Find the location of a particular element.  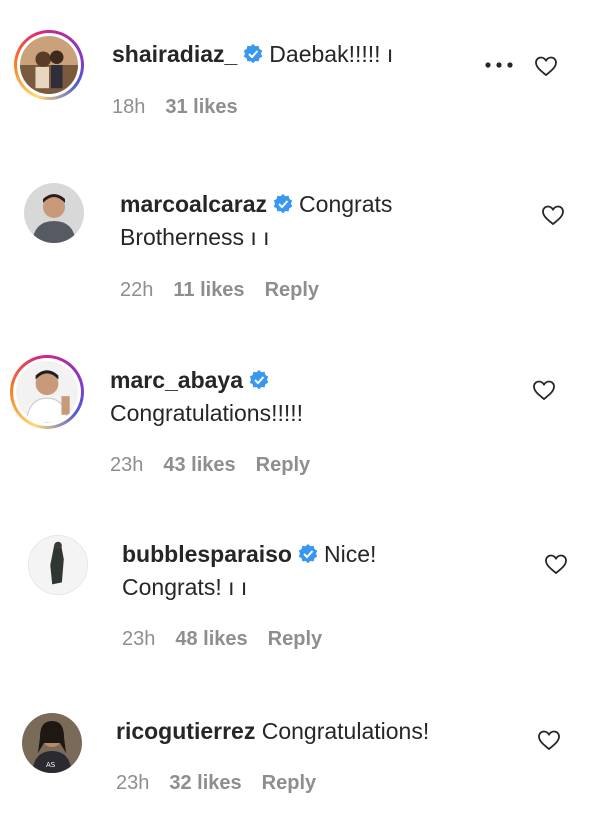

more-options-icon is located at coordinates (499, 65).